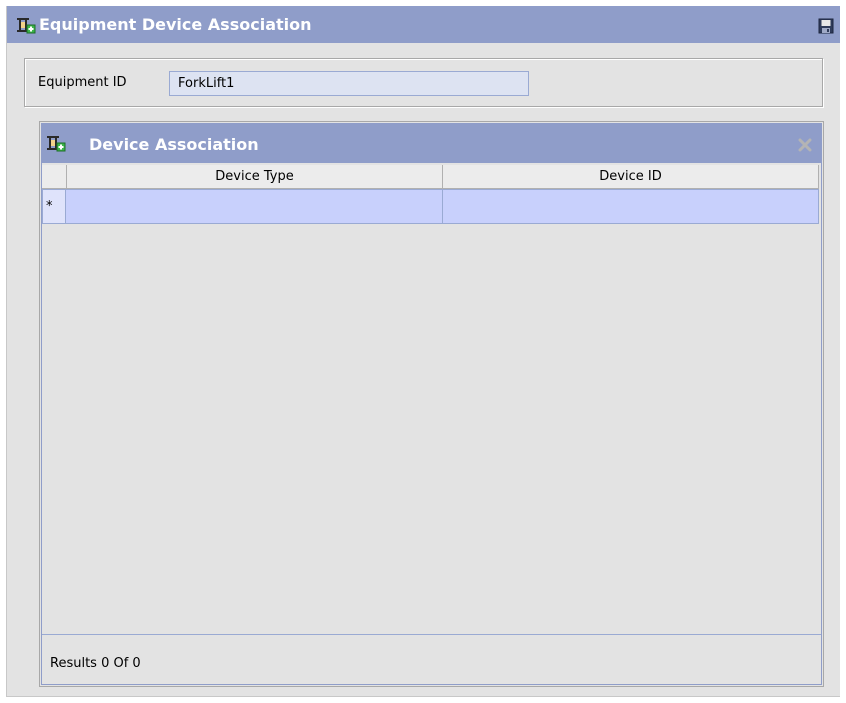 The width and height of the screenshot is (846, 703). What do you see at coordinates (95, 663) in the screenshot?
I see `results-count: Results 0 Of 0` at bounding box center [95, 663].